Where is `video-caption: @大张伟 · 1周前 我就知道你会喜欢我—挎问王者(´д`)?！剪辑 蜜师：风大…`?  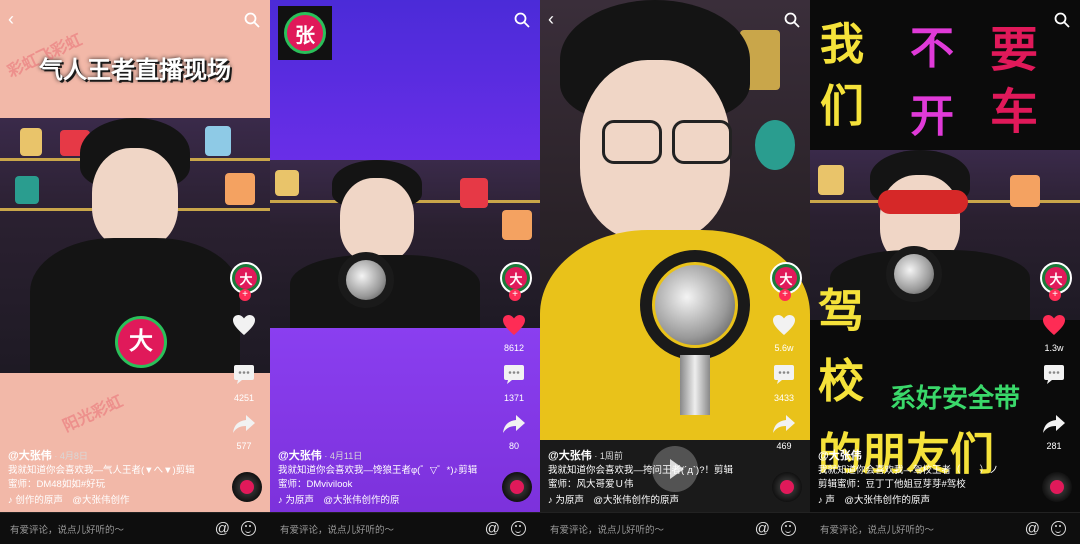 video-caption: @大张伟 · 1周前 我就知道你会喜欢我—挎问王者(´д`)?！剪辑 蜜师：风大… is located at coordinates (660, 478).